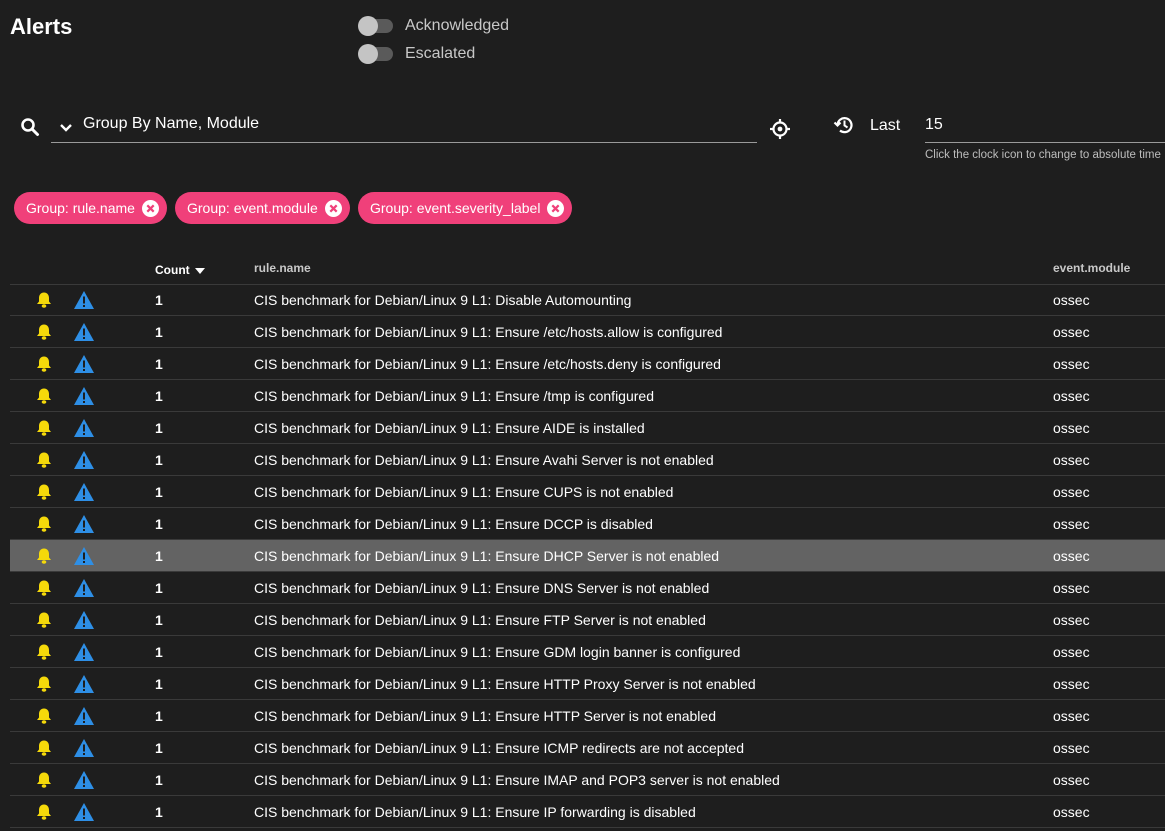  I want to click on search-icon, so click(30, 129).